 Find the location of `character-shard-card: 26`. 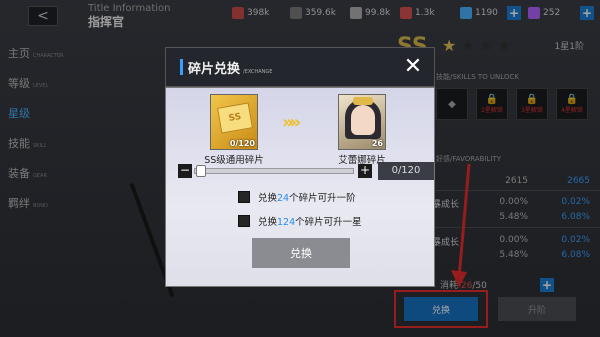

character-shard-card: 26 is located at coordinates (362, 122).